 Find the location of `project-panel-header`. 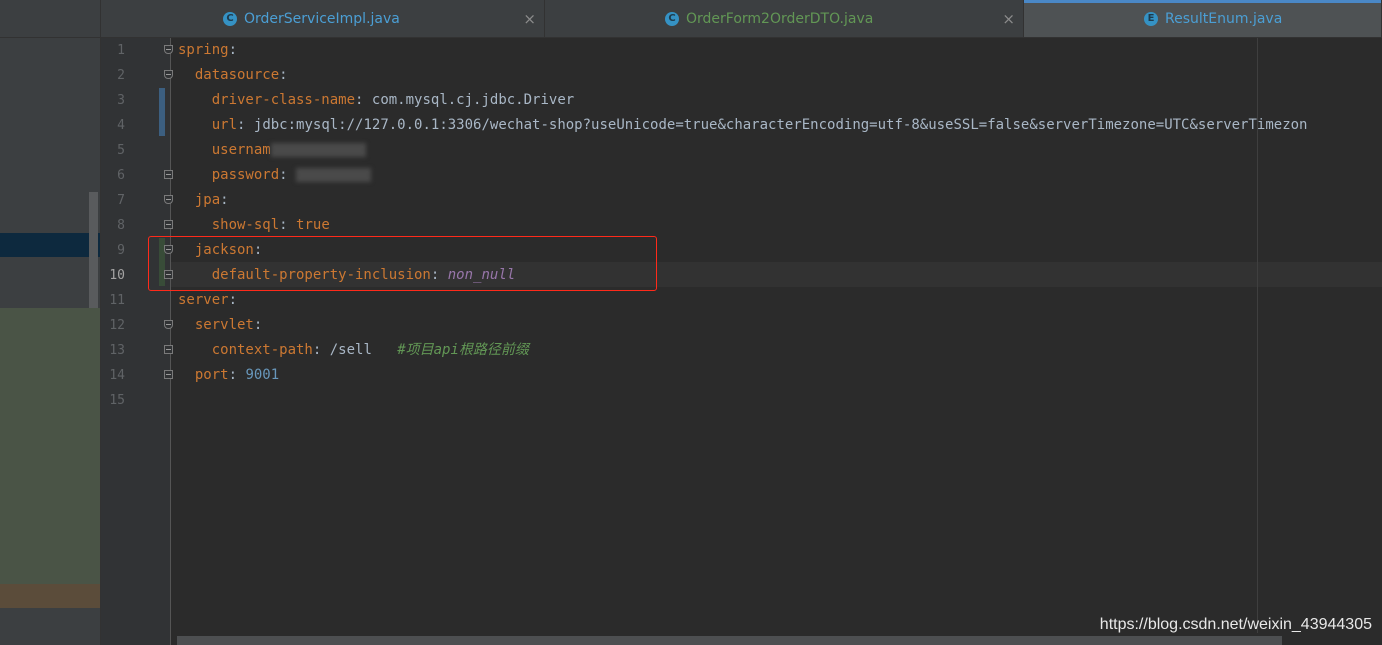

project-panel-header is located at coordinates (50, 19).